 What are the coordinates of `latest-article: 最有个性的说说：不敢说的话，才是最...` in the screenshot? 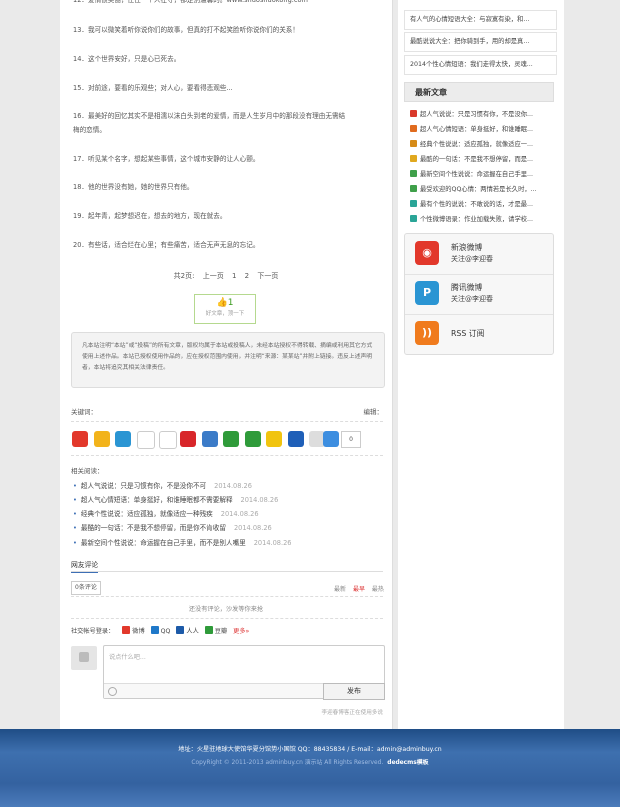 It's located at (471, 203).